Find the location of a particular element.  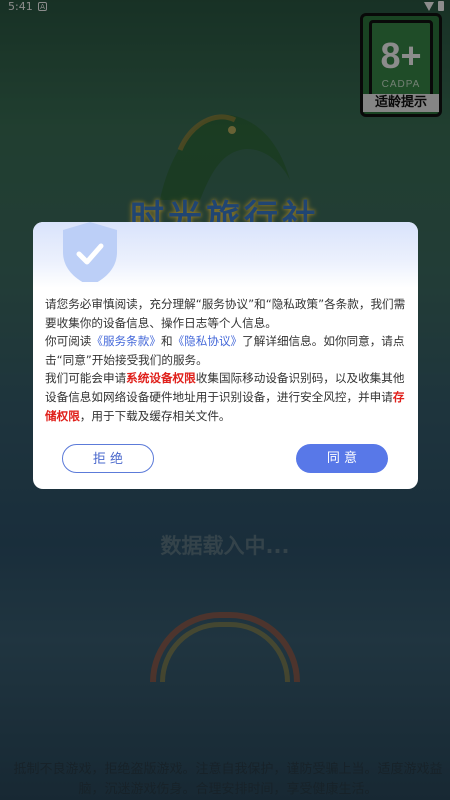

refuse-button: 拒 绝 is located at coordinates (108, 458).